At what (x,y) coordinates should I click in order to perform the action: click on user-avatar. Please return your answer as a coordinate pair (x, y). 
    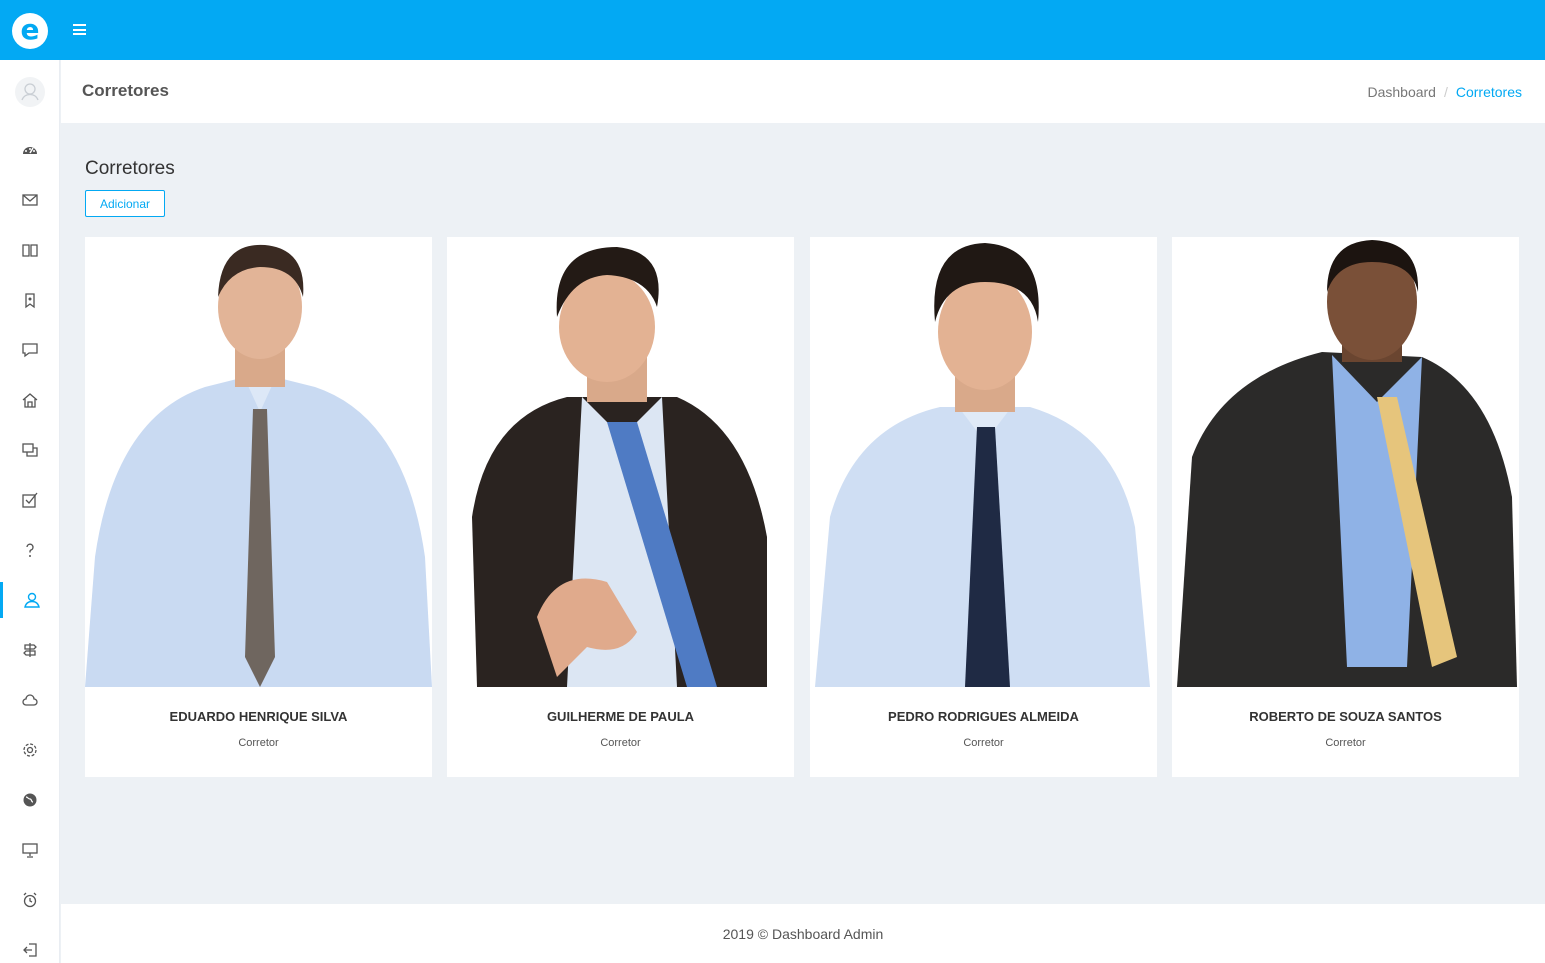
    Looking at the image, I should click on (30, 92).